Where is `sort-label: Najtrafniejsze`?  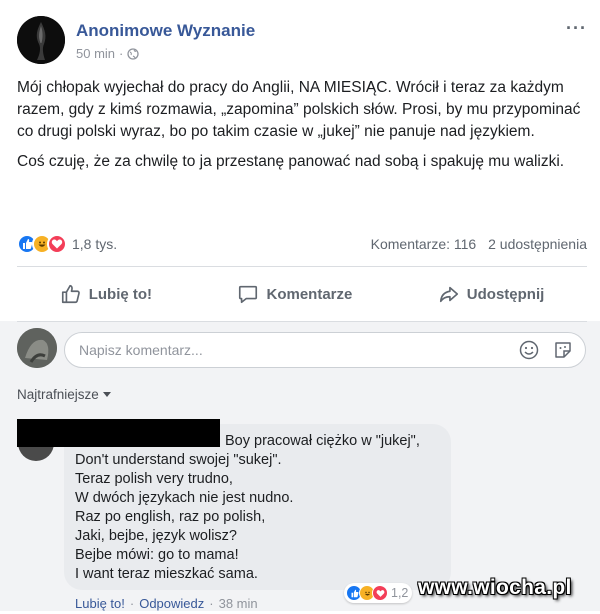
sort-label: Najtrafniejsze is located at coordinates (58, 394).